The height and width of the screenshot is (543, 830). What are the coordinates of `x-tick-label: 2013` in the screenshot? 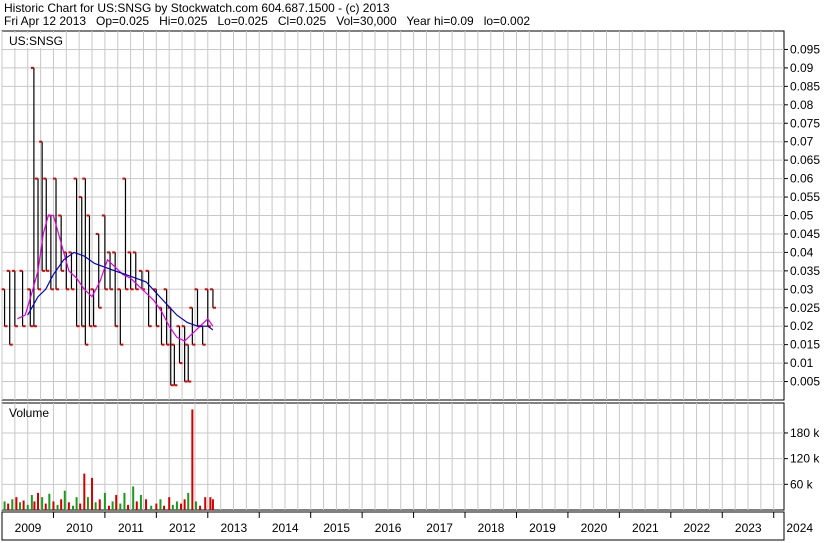 It's located at (233, 528).